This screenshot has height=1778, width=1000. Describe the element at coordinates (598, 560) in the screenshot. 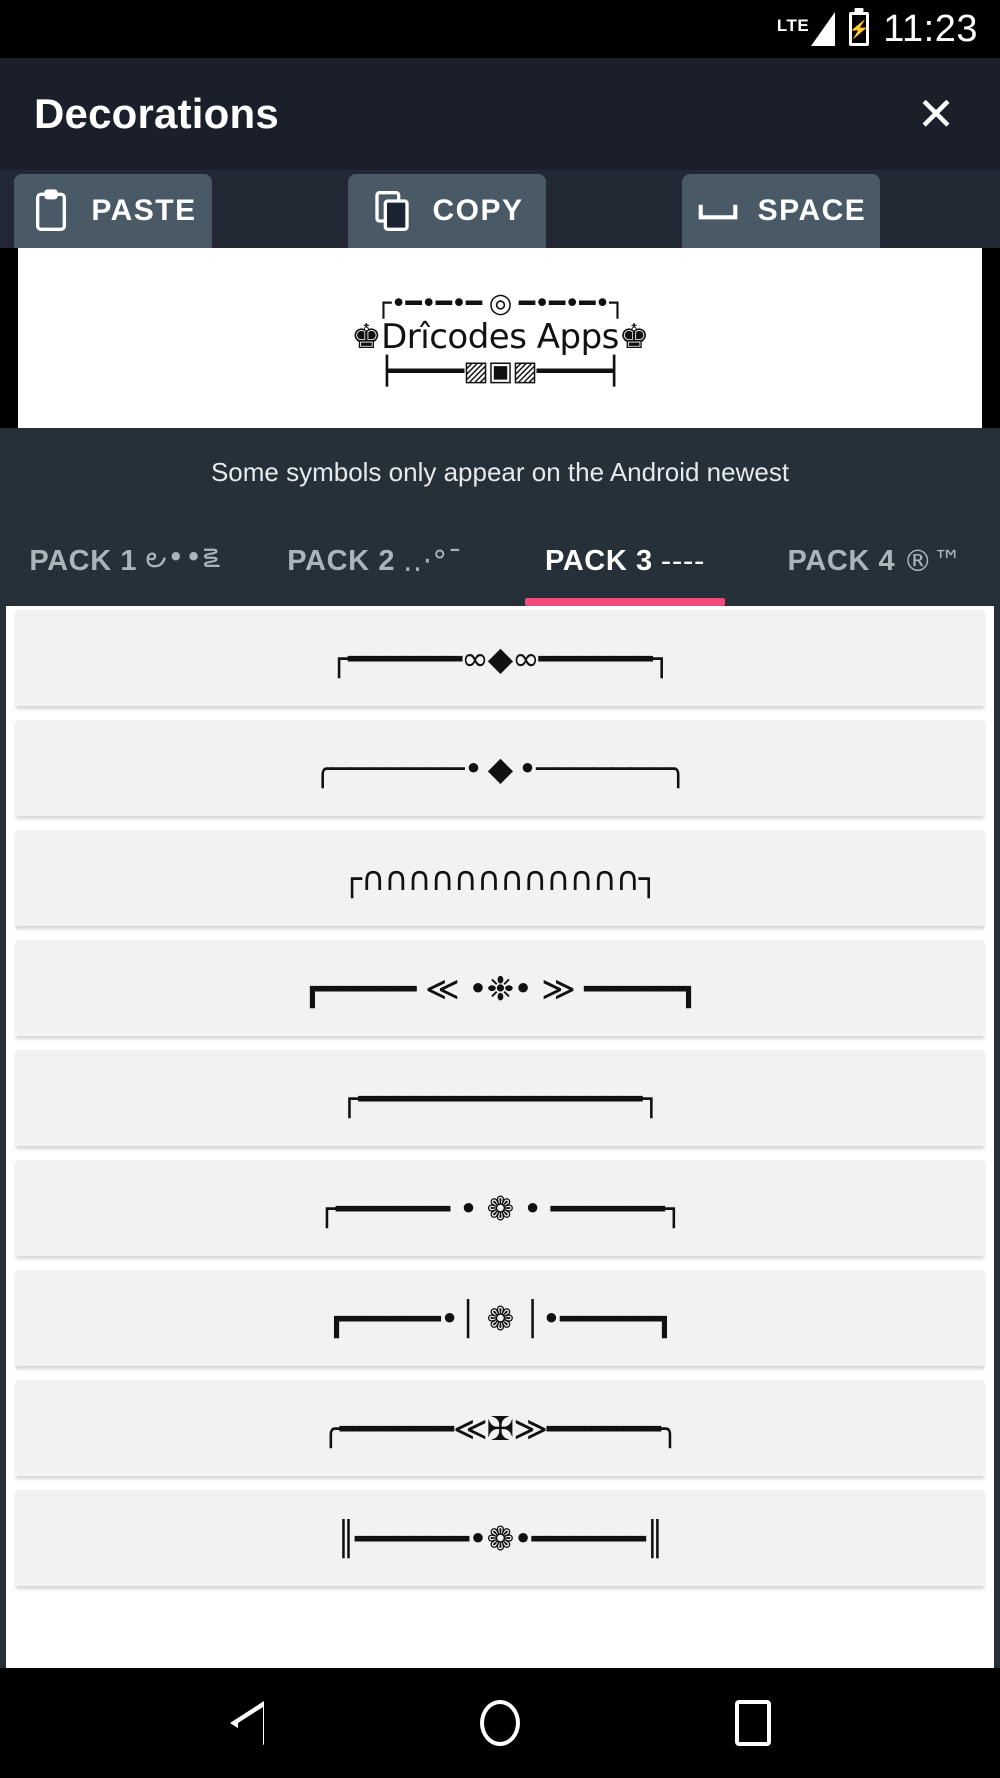

I see `tab-pack-3-label: PACK 3` at that location.